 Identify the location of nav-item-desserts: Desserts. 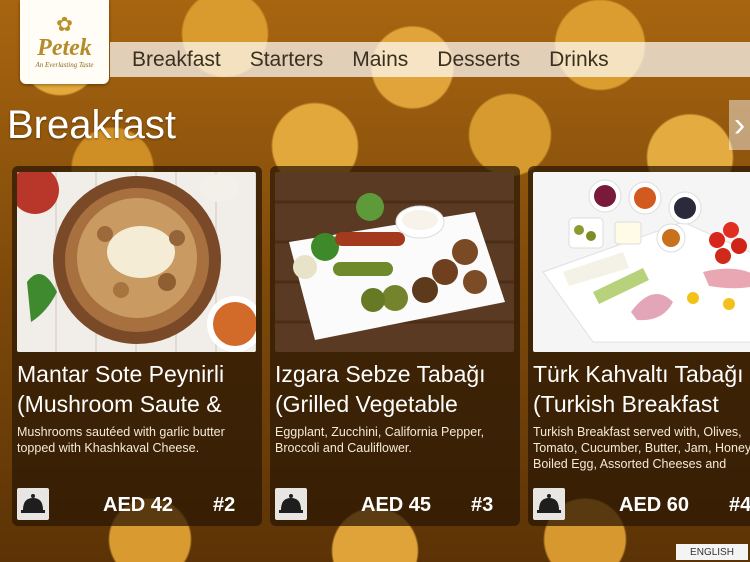
(478, 60).